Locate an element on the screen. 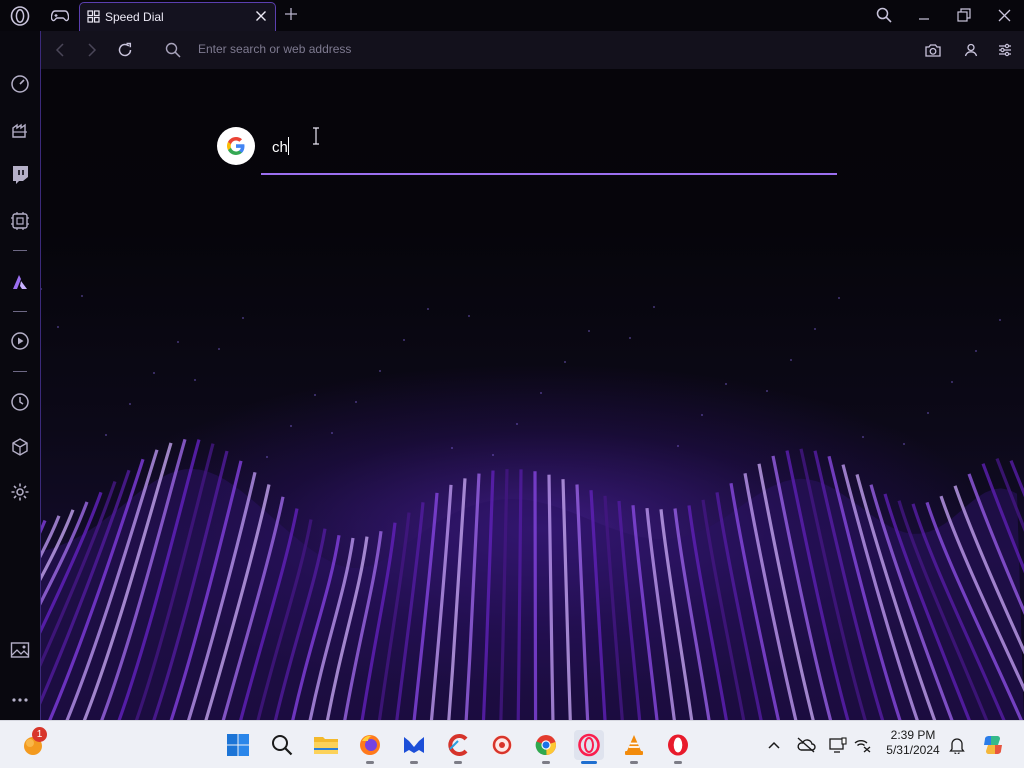 This screenshot has height=768, width=1024. display-icon is located at coordinates (838, 745).